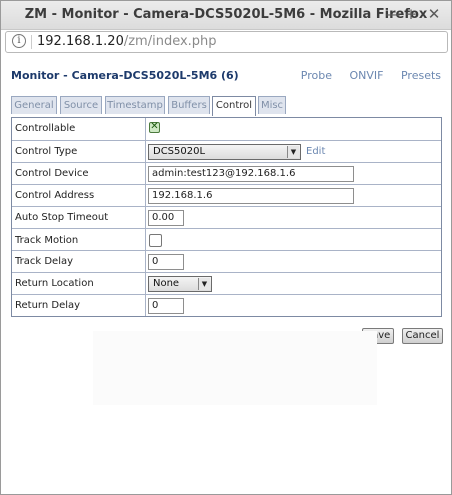 The height and width of the screenshot is (495, 452). I want to click on control-type-edit-link: Edit, so click(315, 151).